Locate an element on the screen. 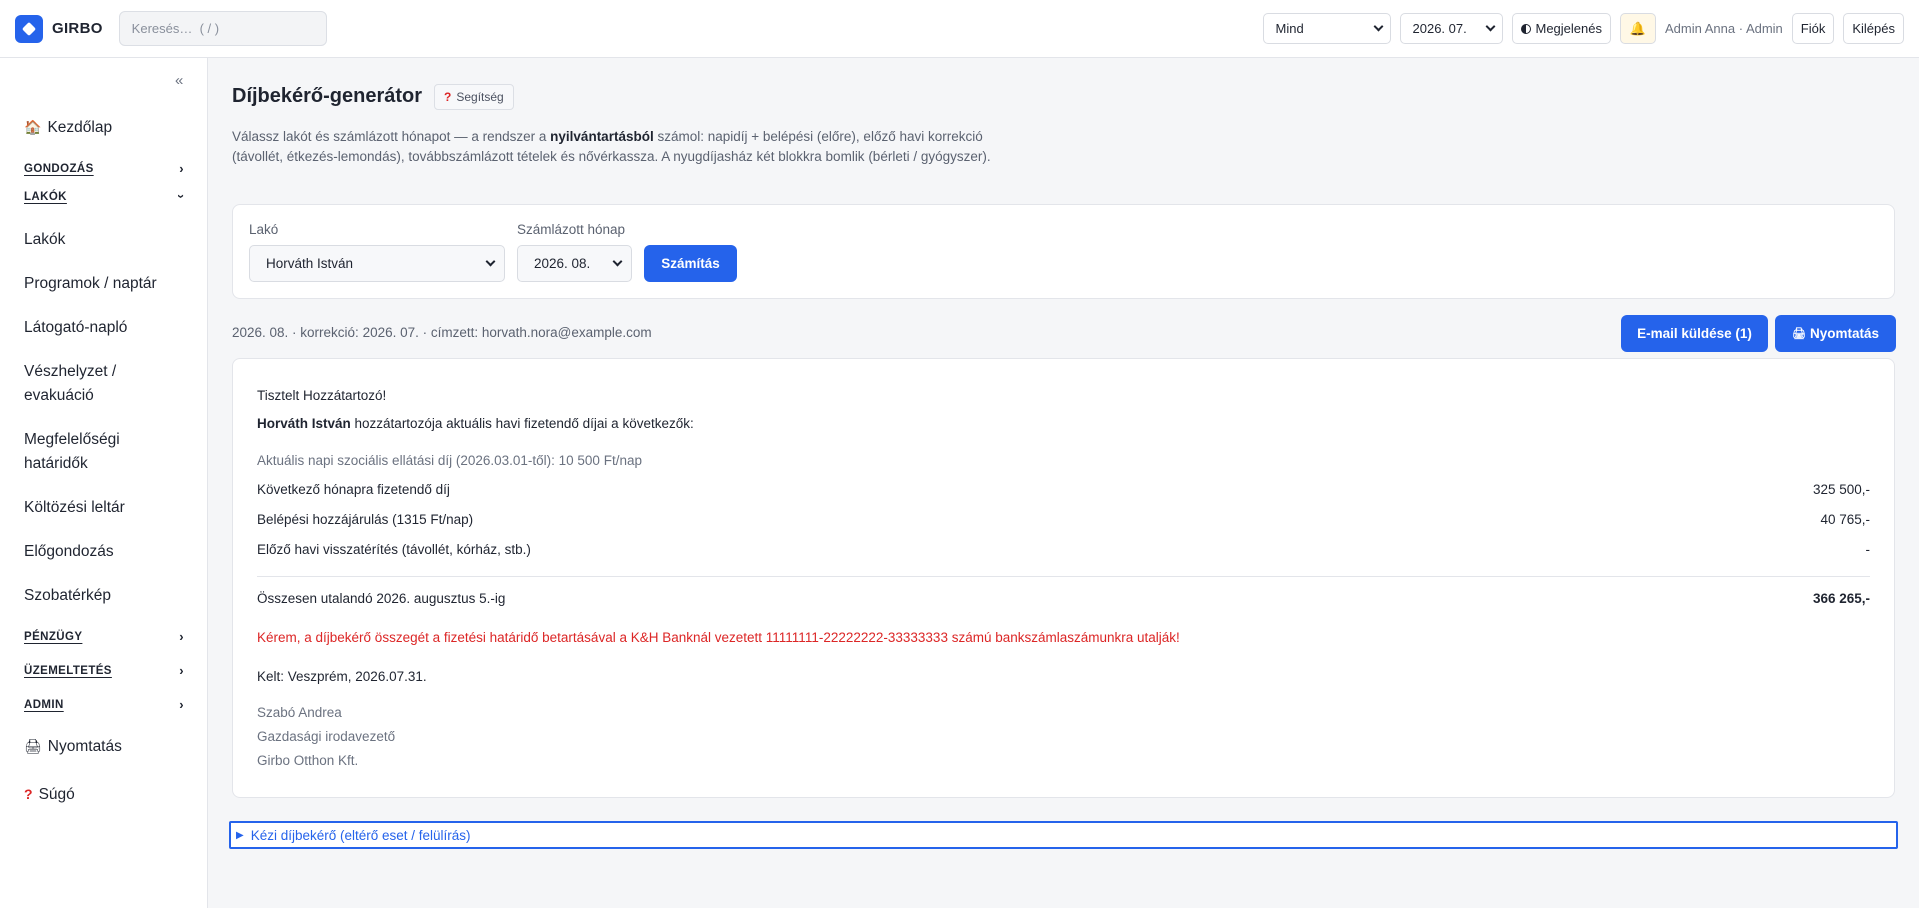 This screenshot has height=908, width=1919. section-label: GONDOZÁS is located at coordinates (59, 168).